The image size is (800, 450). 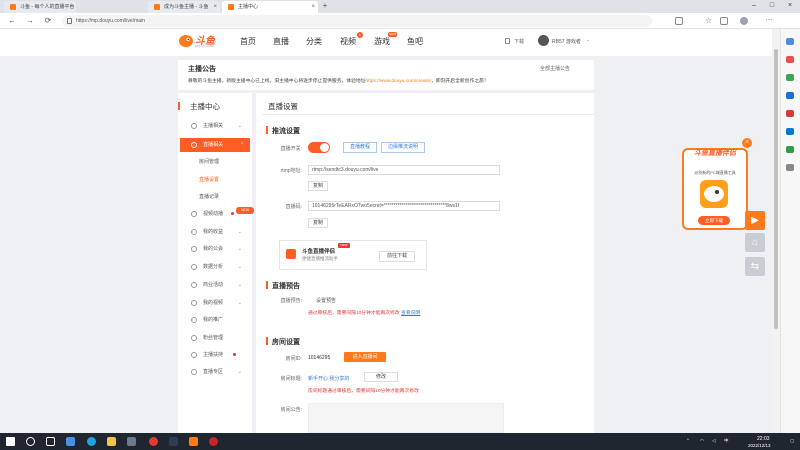 What do you see at coordinates (326, 300) in the screenshot?
I see `set-preview-link: 设置预告` at bounding box center [326, 300].